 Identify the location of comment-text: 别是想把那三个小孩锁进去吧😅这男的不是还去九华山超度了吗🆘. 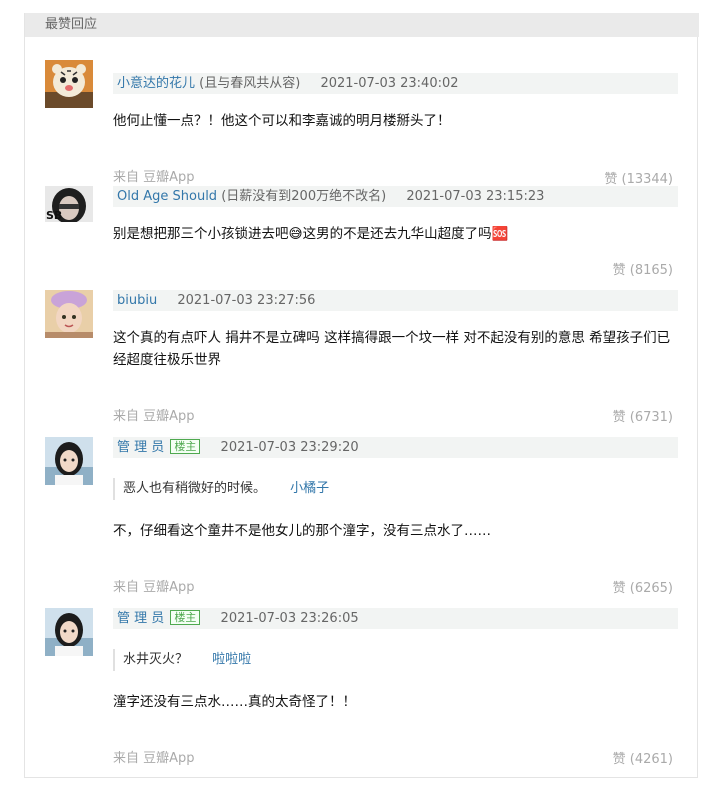
(311, 234).